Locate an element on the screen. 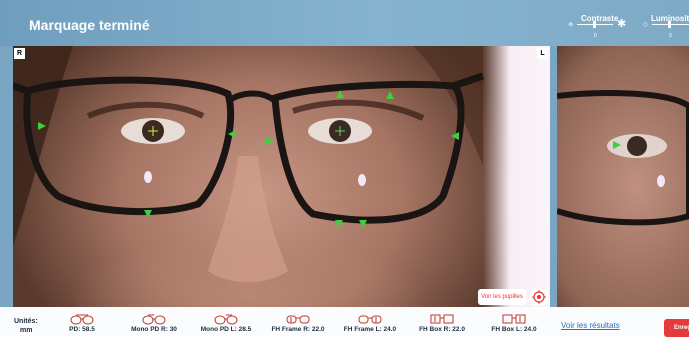 The image size is (689, 337). measurement-mono-pd-l-label: Mono PD L: 28.5 is located at coordinates (226, 329).